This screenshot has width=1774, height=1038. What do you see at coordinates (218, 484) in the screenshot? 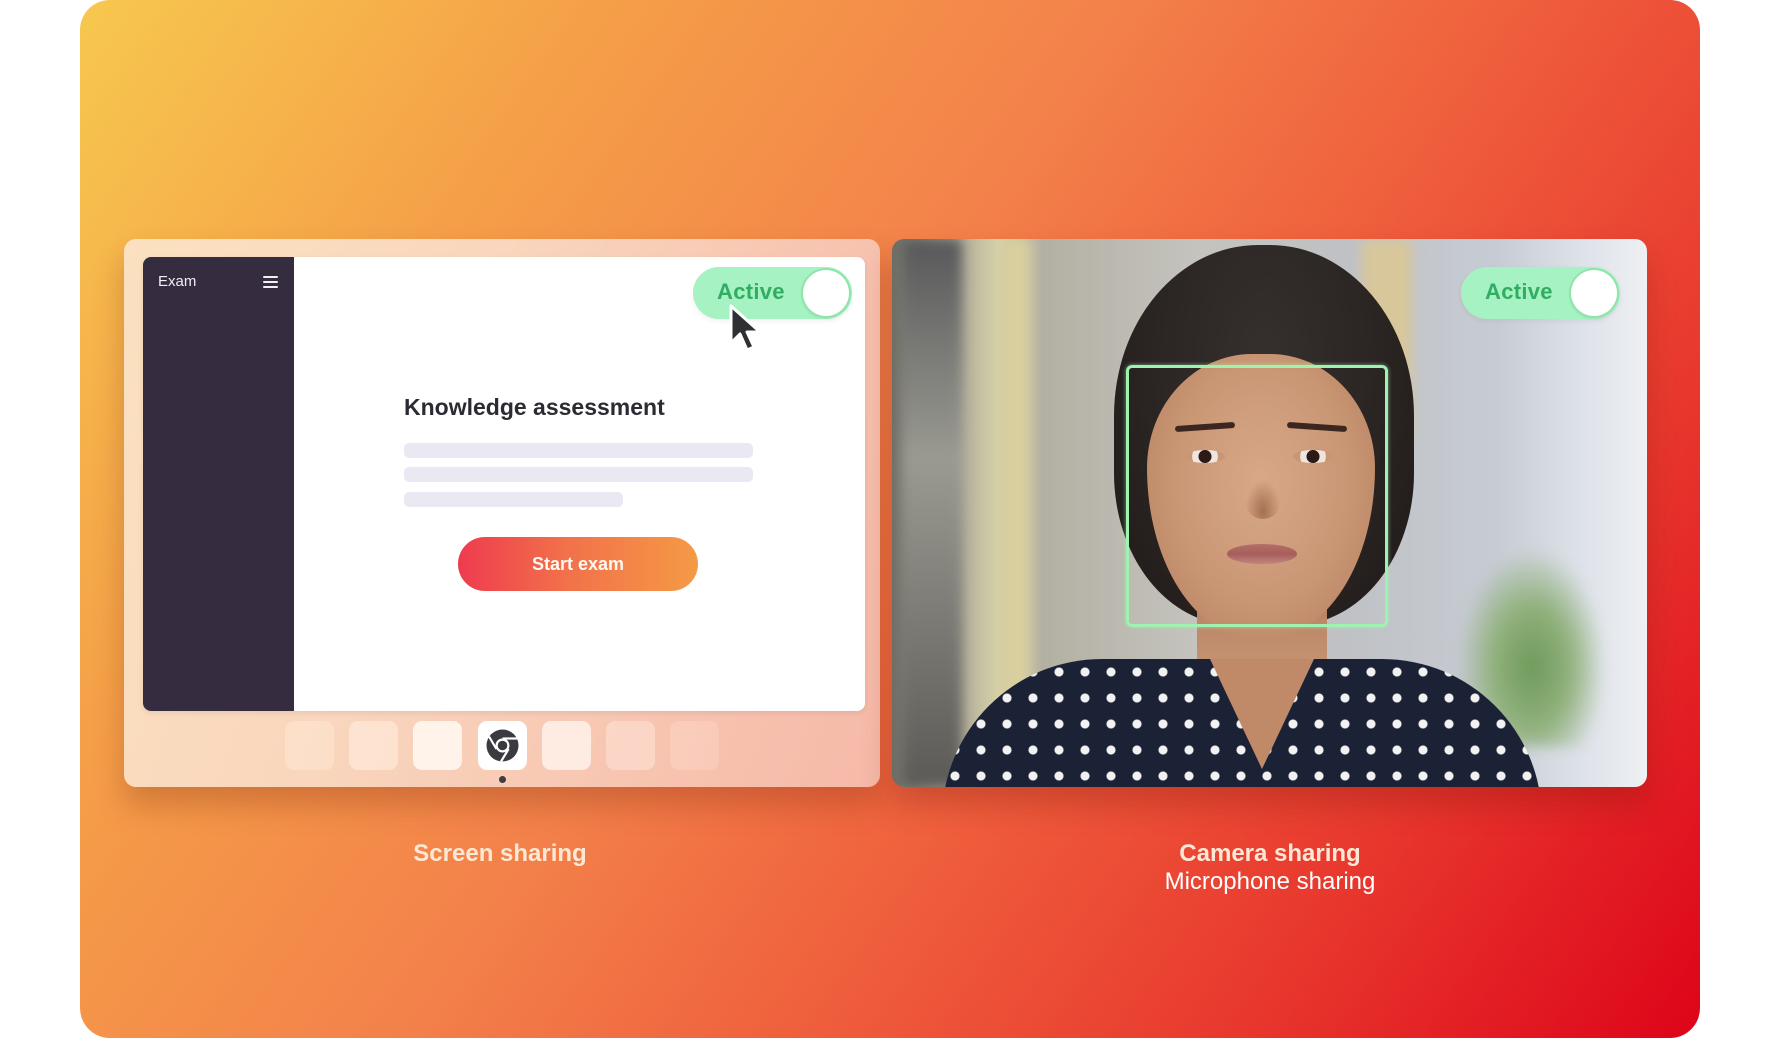
I see `exam-sidebar: Exam` at bounding box center [218, 484].